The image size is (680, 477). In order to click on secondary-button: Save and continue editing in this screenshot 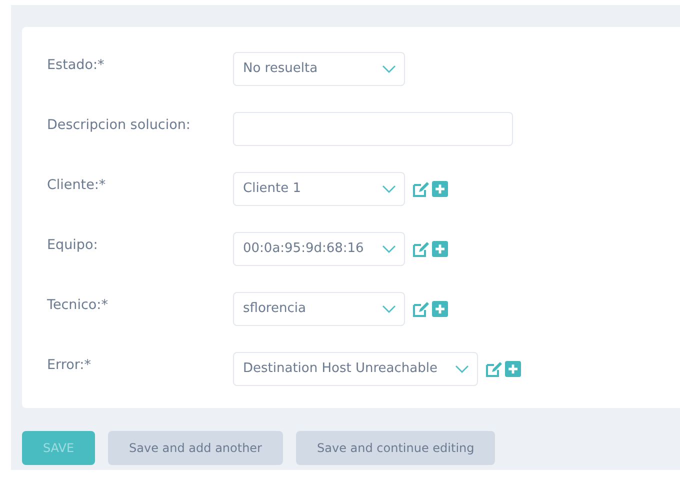, I will do `click(396, 448)`.